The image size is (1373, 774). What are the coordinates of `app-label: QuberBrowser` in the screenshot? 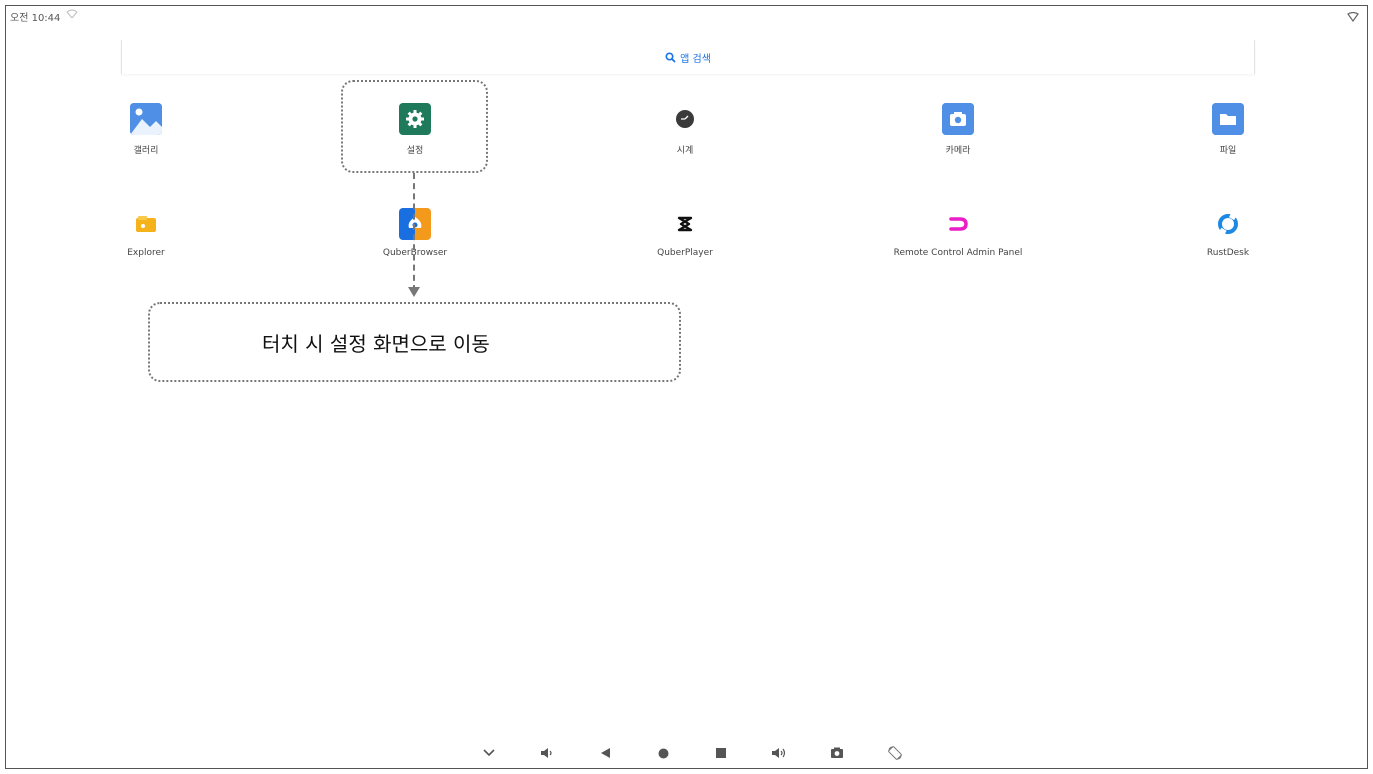 It's located at (415, 253).